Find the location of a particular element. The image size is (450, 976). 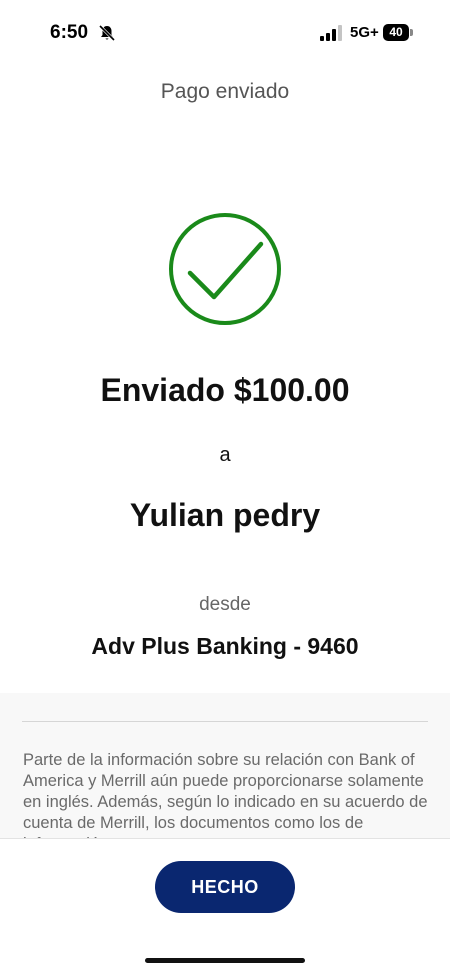

status-time: 6:50 is located at coordinates (69, 32).